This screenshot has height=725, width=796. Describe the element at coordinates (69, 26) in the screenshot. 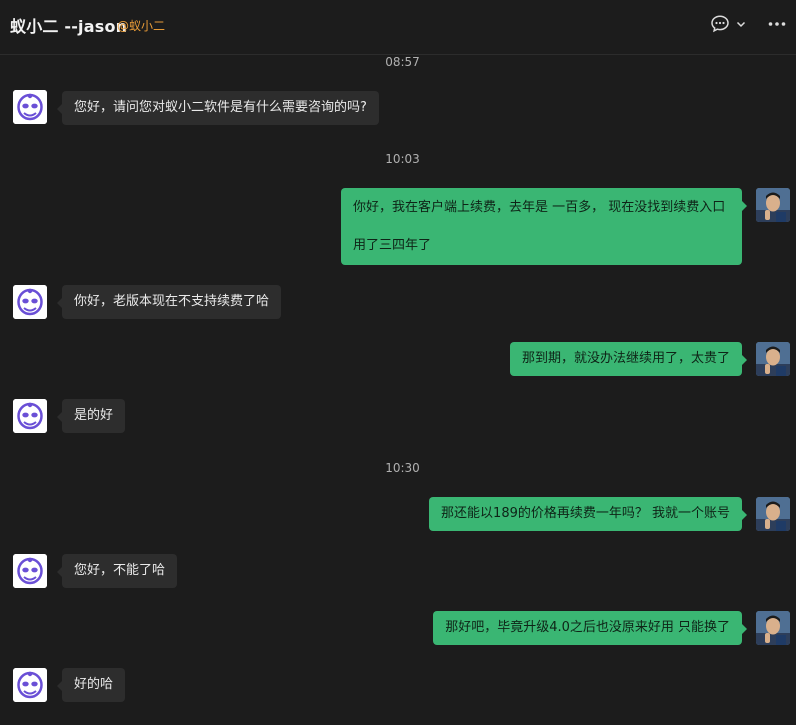

I see `contact-name: 蚁小二 --jason` at that location.